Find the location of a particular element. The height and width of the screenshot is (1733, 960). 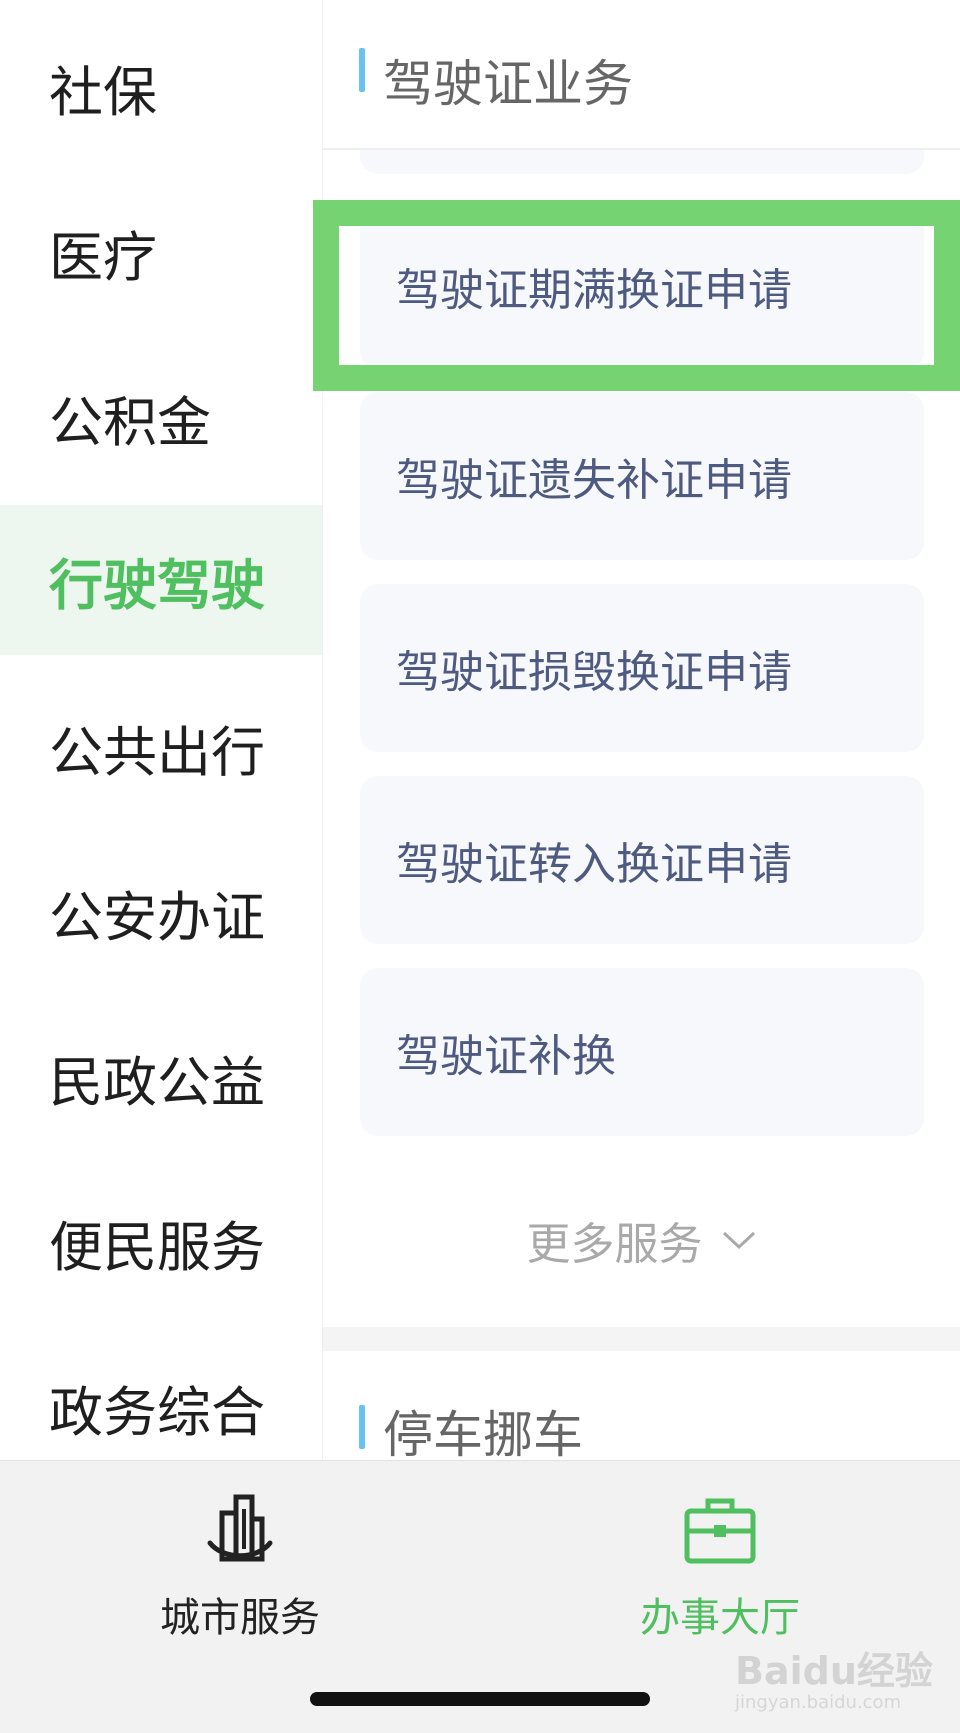

sidebar-item-police-documents: 公安办证 is located at coordinates (161, 912).